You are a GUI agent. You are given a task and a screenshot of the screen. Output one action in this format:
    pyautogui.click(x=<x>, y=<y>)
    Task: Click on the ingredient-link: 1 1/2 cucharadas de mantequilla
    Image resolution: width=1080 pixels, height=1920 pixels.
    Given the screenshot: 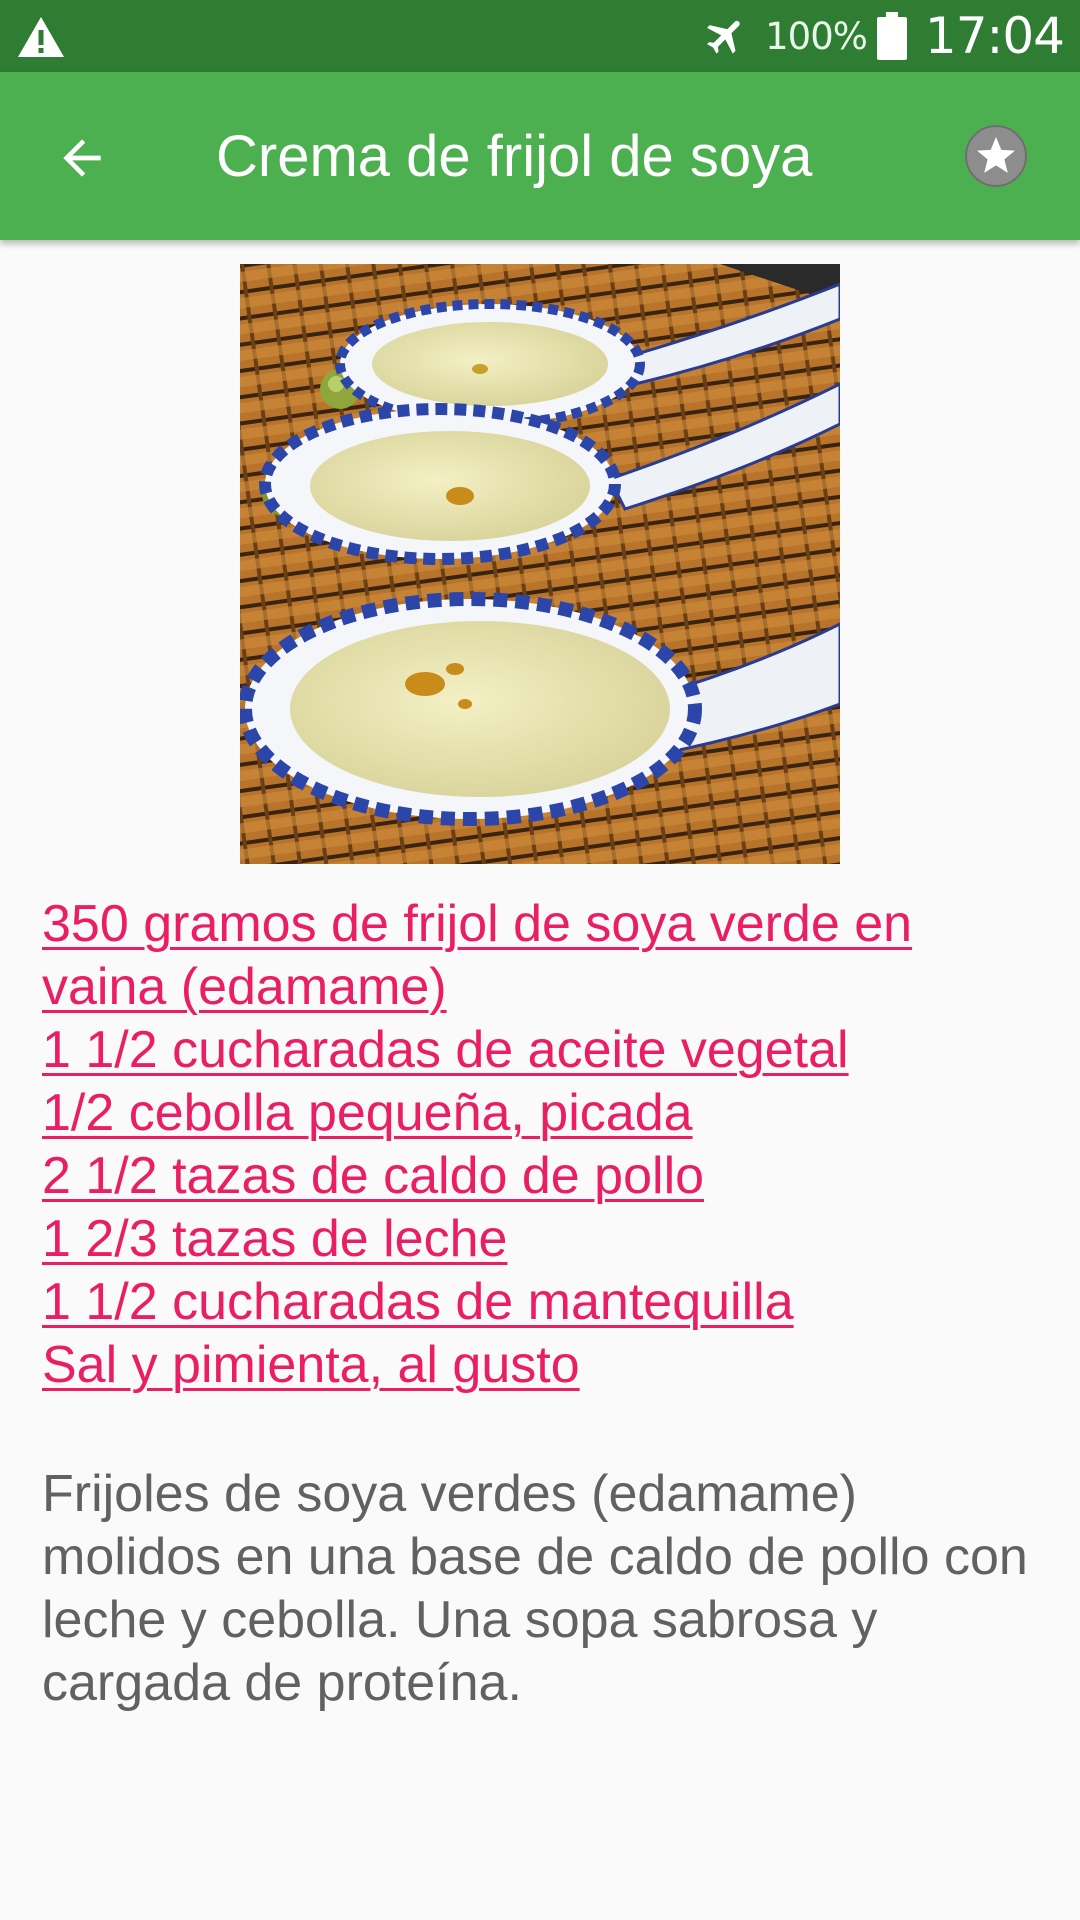 What is the action you would take?
    pyautogui.click(x=542, y=1302)
    